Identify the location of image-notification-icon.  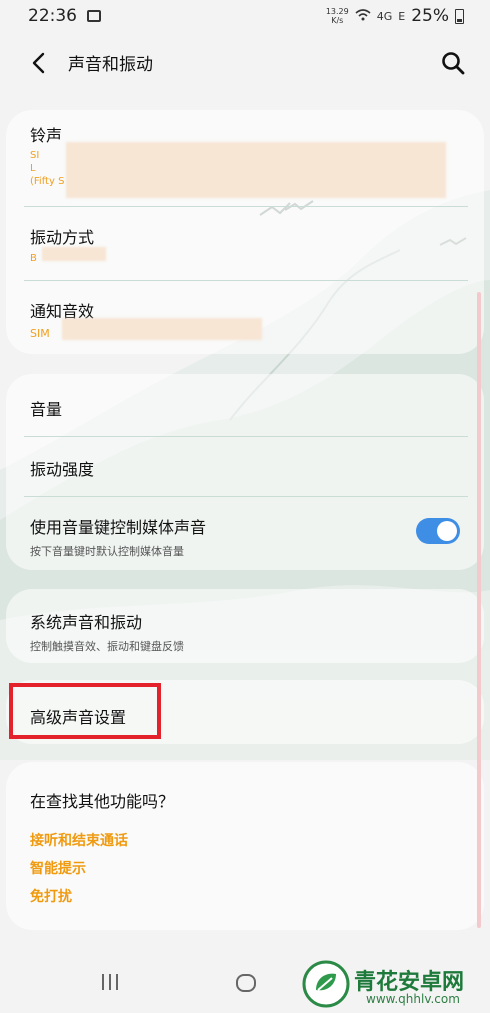
(94, 16).